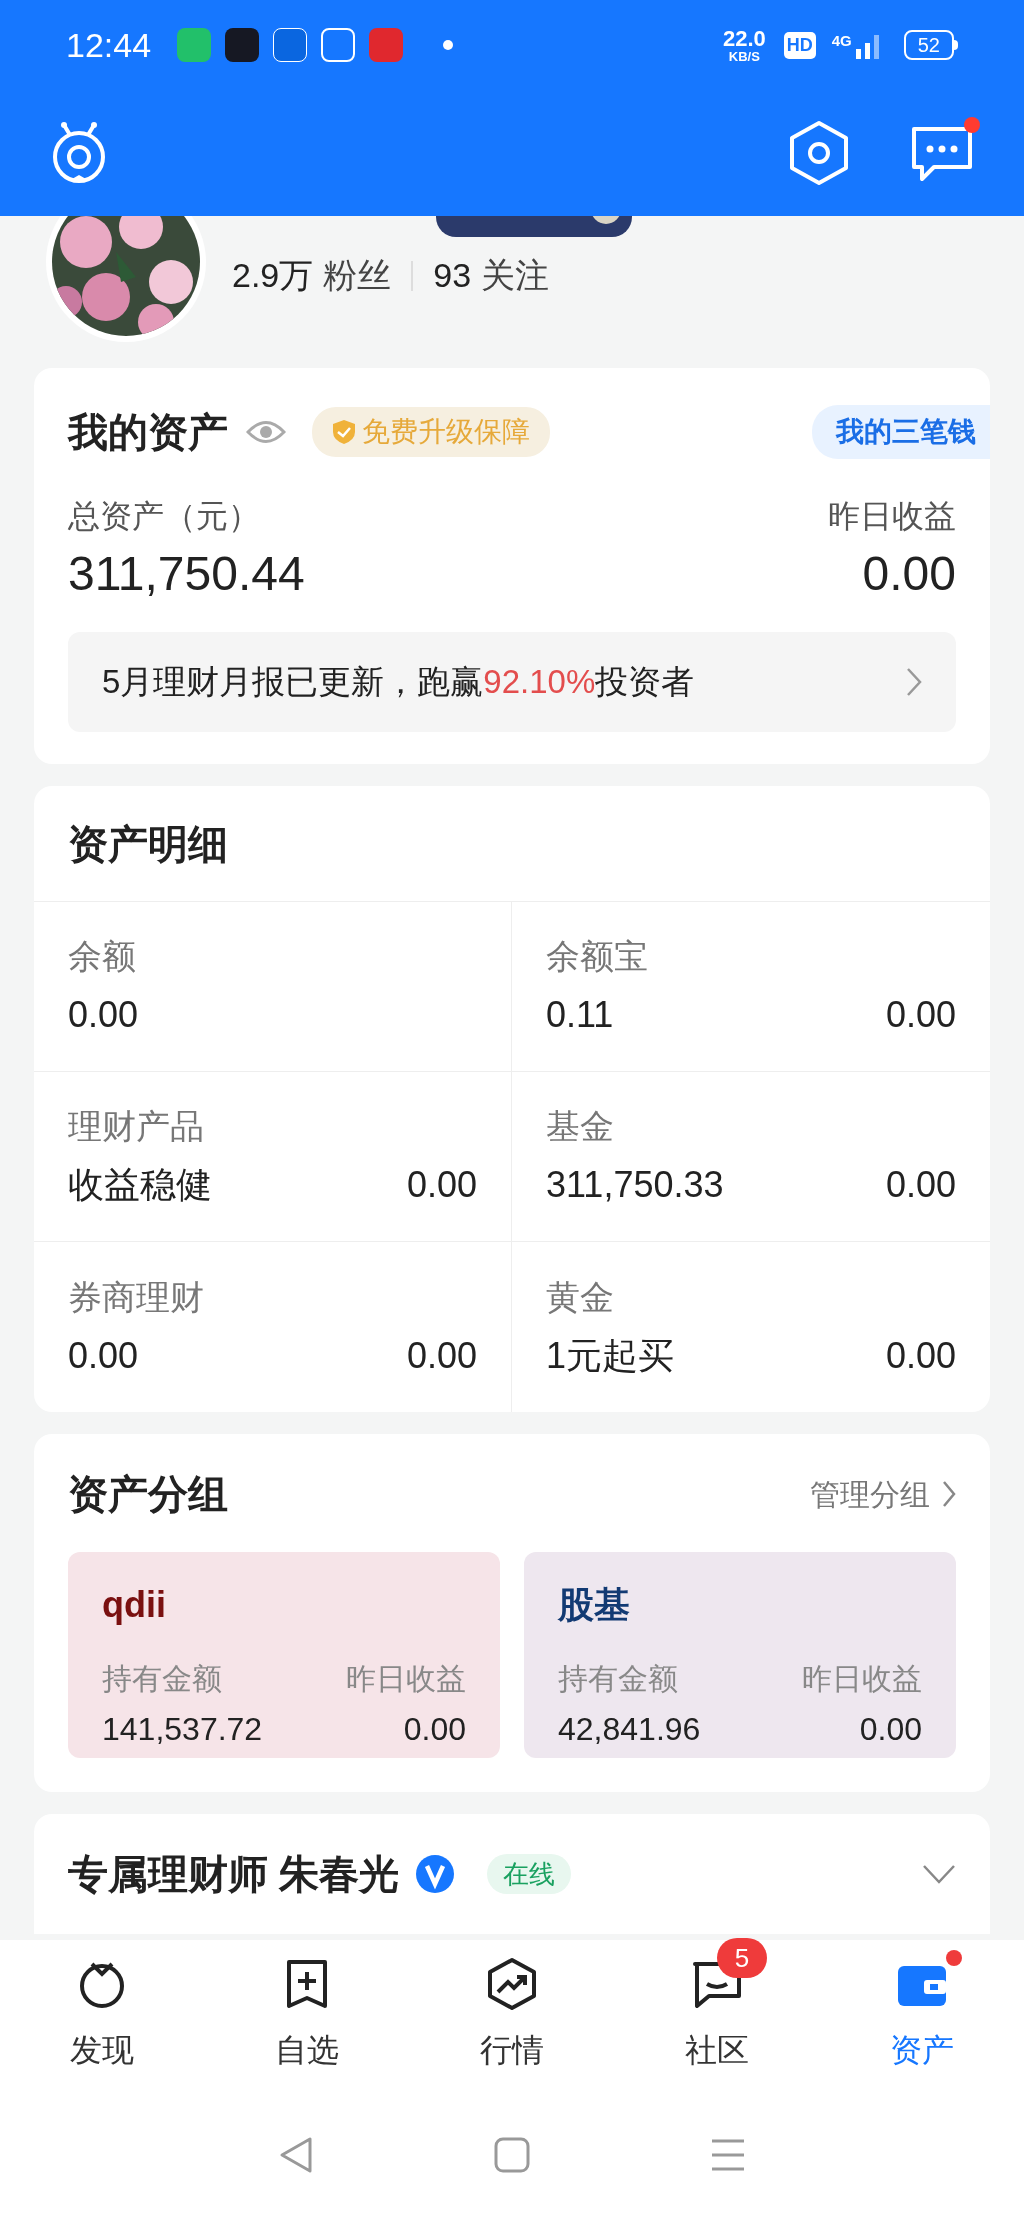 The image size is (1024, 2219). Describe the element at coordinates (140, 1185) in the screenshot. I see `asset-detail-value: 收益稳健` at that location.